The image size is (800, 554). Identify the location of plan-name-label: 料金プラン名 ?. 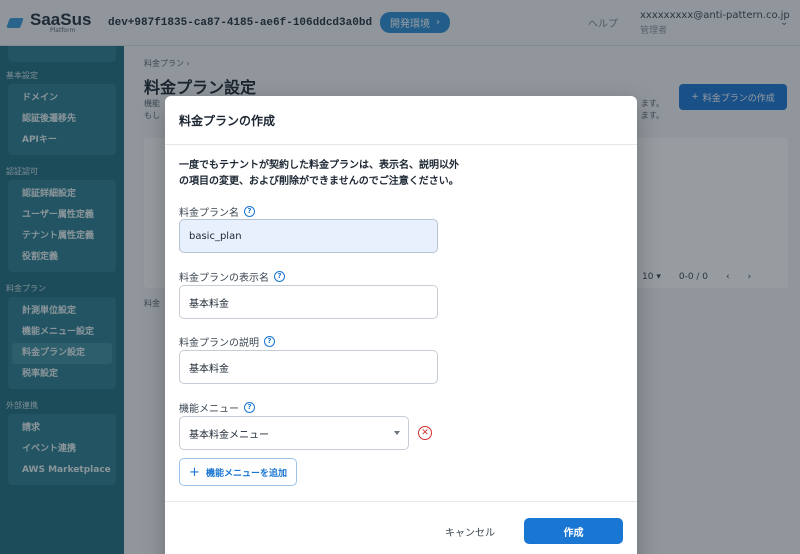
(217, 211).